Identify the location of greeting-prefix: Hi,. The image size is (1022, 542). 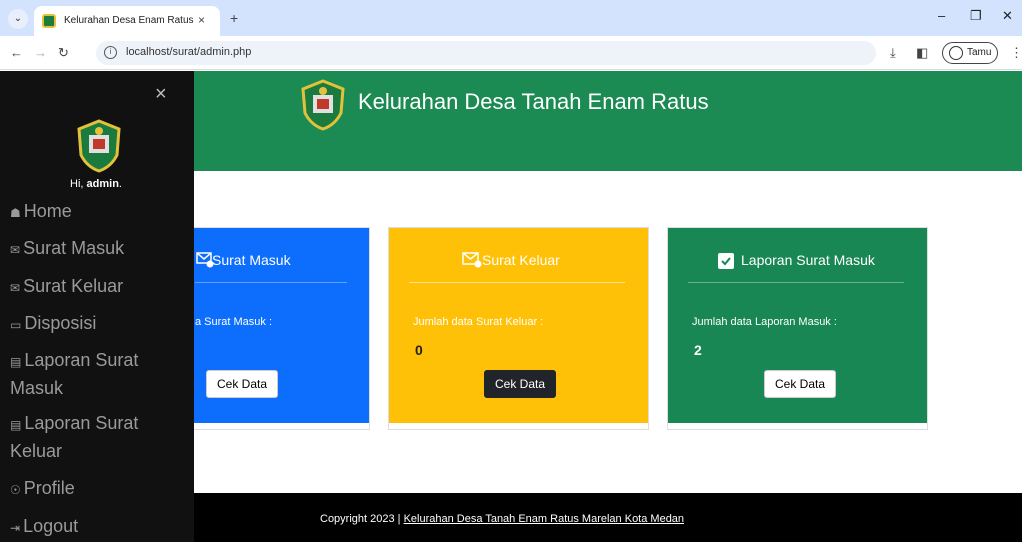
(77, 184).